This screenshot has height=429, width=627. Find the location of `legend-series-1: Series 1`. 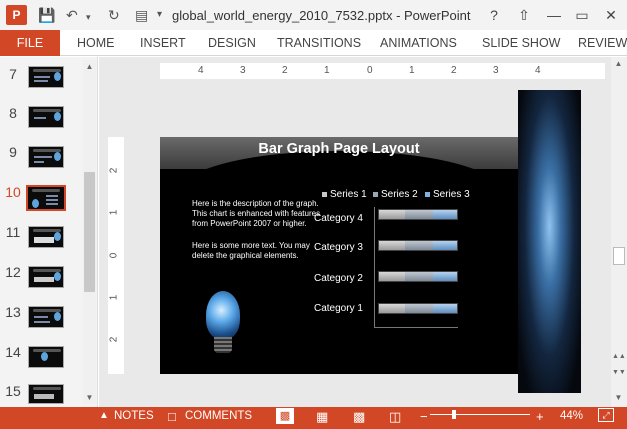

legend-series-1: Series 1 is located at coordinates (344, 194).